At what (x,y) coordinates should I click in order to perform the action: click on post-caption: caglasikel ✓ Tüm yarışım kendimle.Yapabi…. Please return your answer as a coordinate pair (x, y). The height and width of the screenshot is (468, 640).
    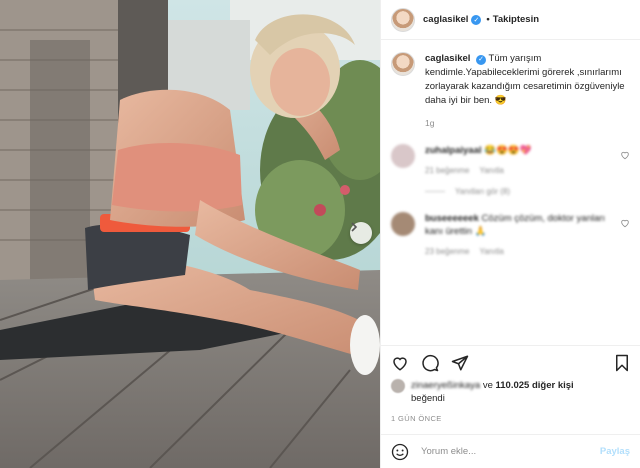
    Looking at the image, I should click on (510, 80).